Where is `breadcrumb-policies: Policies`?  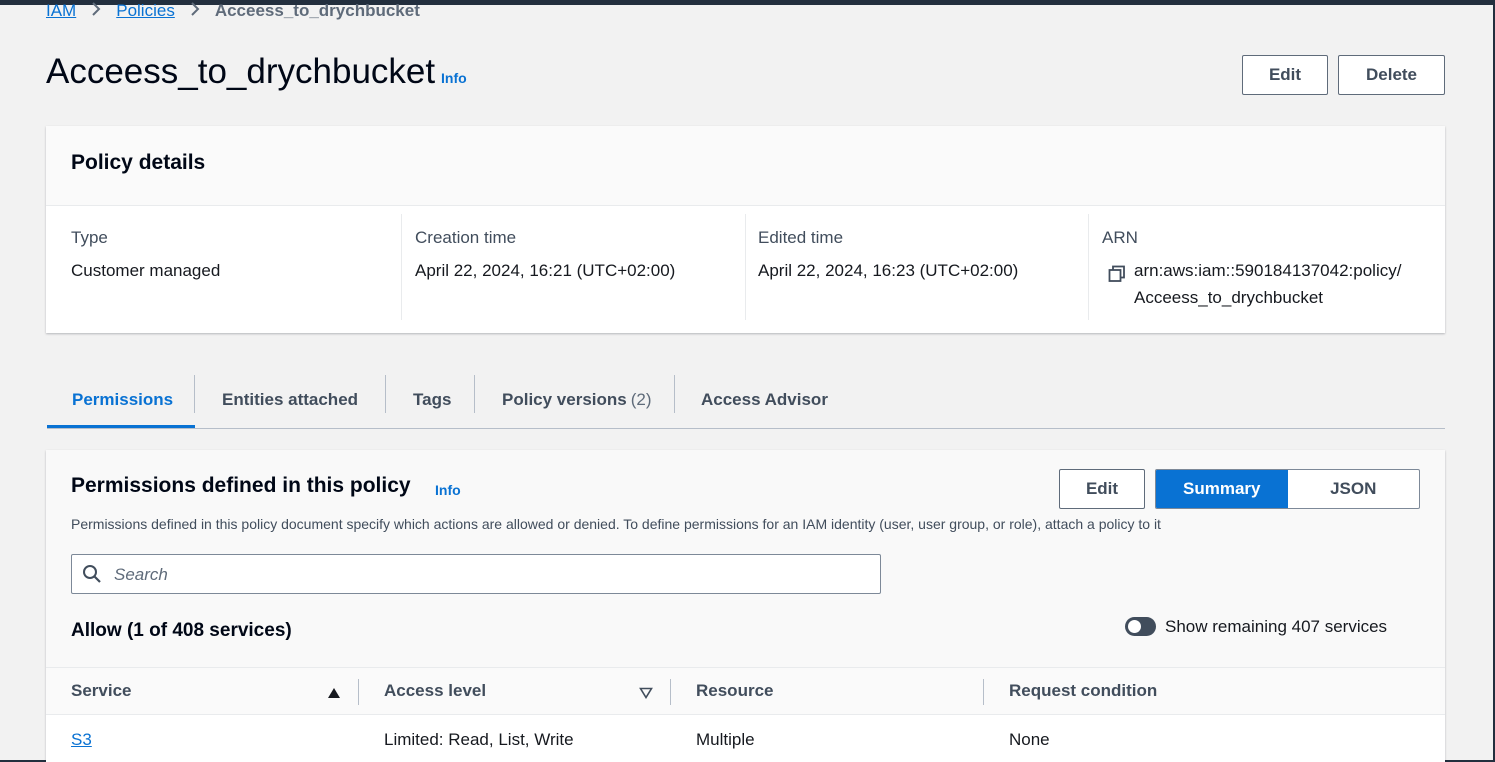 breadcrumb-policies: Policies is located at coordinates (145, 11).